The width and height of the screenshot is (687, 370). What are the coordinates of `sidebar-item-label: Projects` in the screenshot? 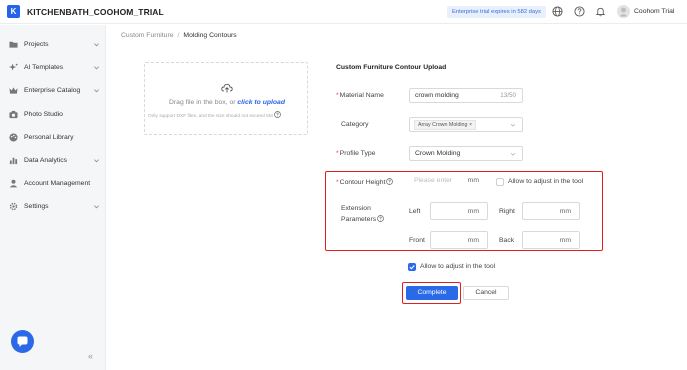 It's located at (36, 44).